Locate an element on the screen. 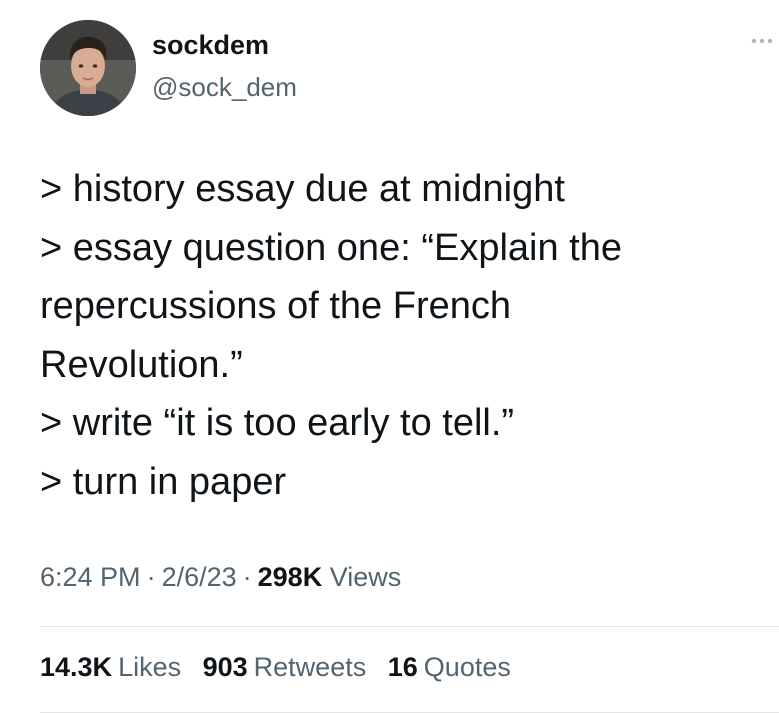 Image resolution: width=779 pixels, height=714 pixels. likes-count: 14.3K is located at coordinates (76, 667).